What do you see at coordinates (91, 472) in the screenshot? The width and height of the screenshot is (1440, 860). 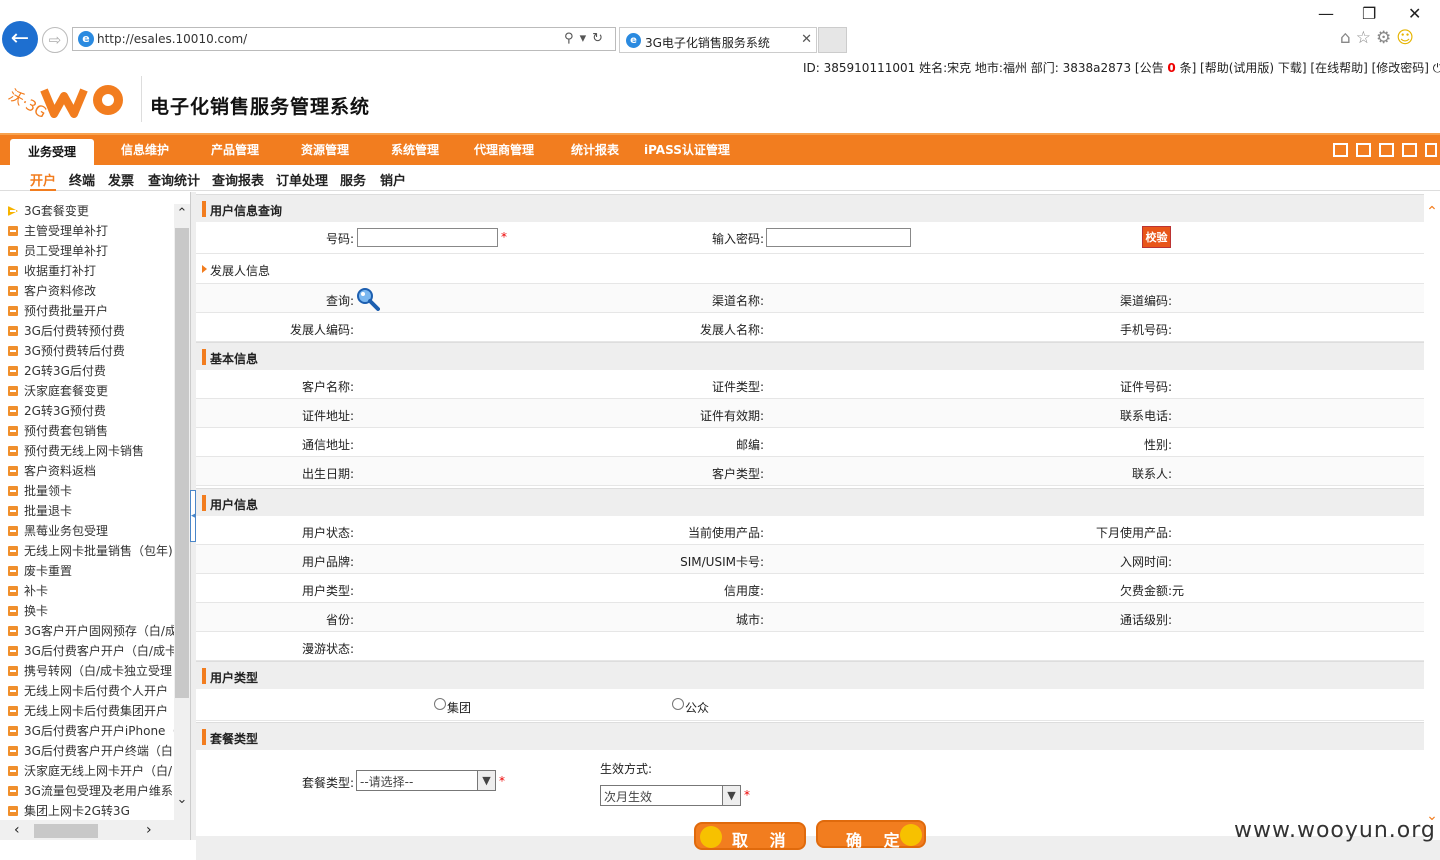 I see `sidebar-item: 客户资料返档` at bounding box center [91, 472].